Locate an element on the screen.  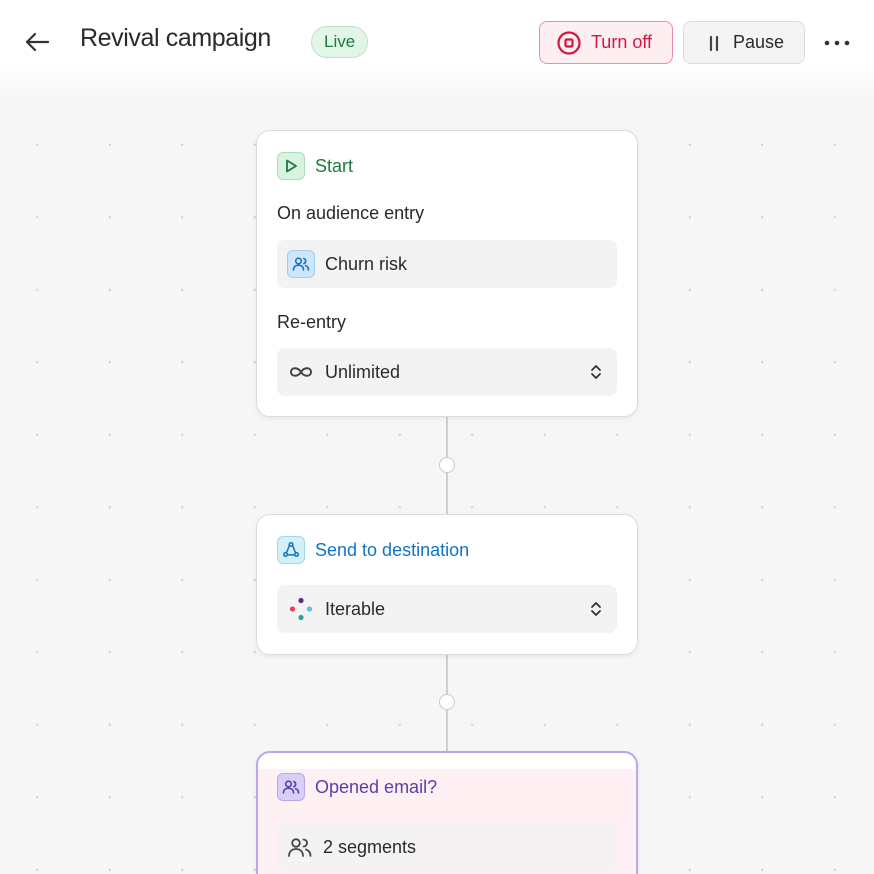
page-title: Revival campaign is located at coordinates (175, 38).